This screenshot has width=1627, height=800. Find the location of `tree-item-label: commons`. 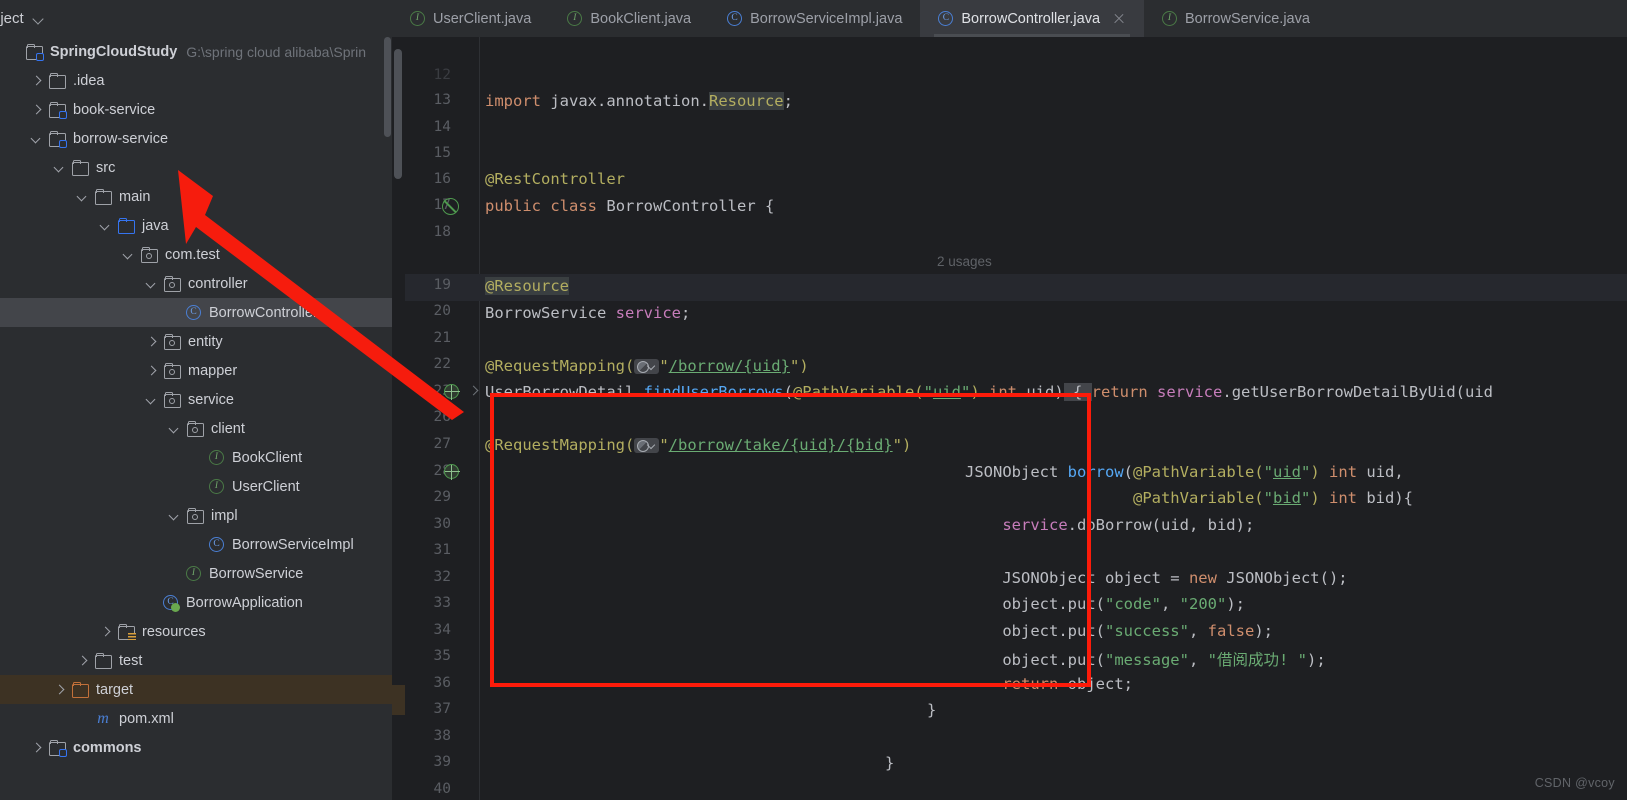

tree-item-label: commons is located at coordinates (107, 747).